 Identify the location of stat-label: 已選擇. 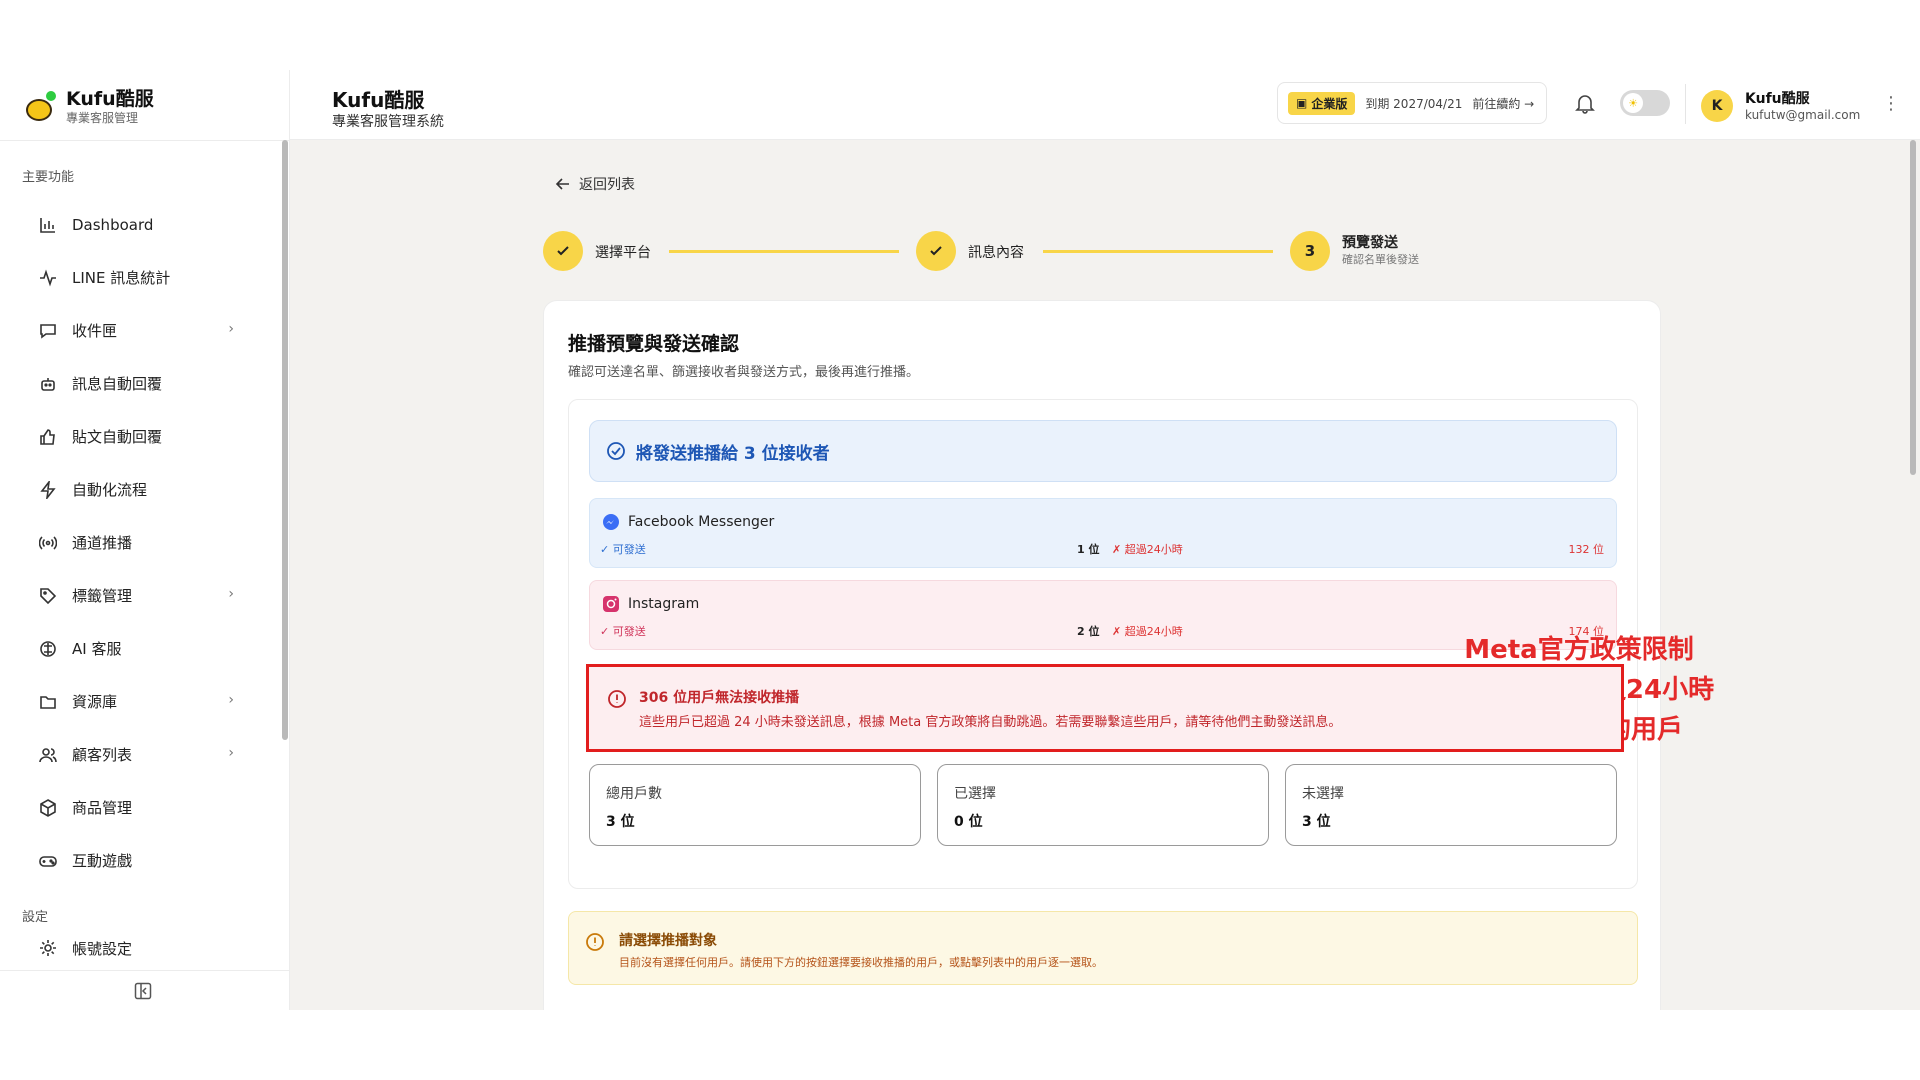
(975, 794).